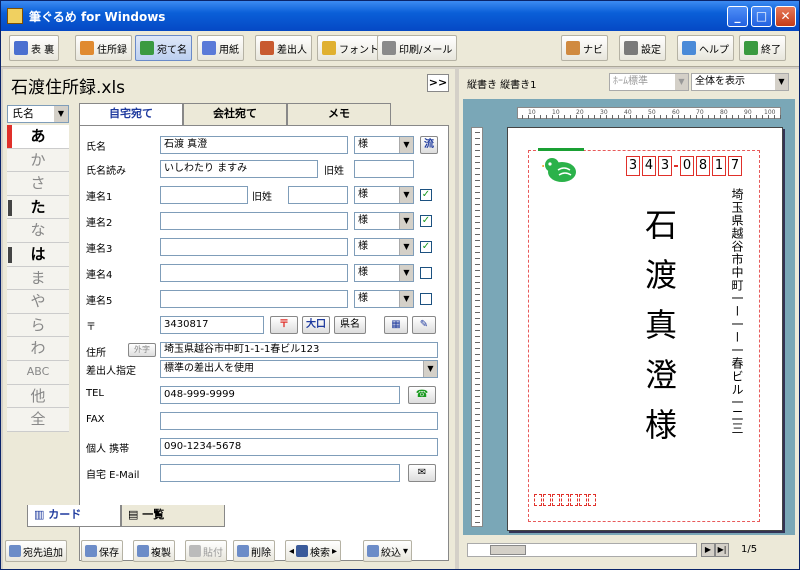 Image resolution: width=800 pixels, height=570 pixels. Describe the element at coordinates (220, 48) in the screenshot. I see `paper-button: 用紙` at that location.